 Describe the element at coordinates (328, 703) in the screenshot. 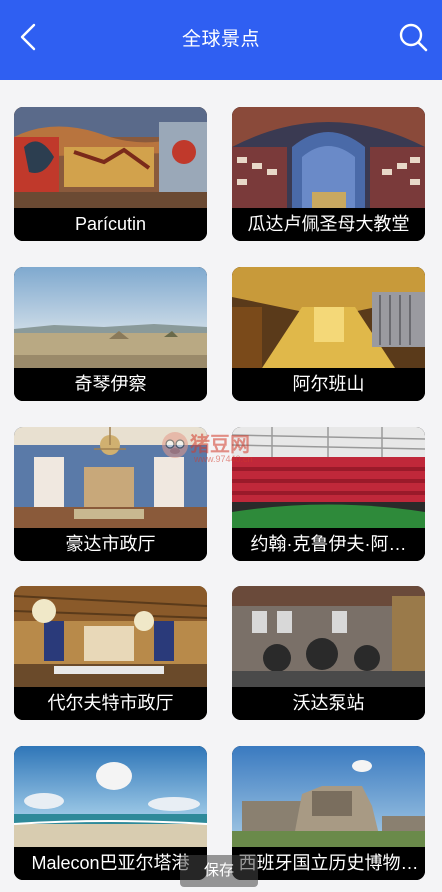

I see `place-name: 沃达泵站` at that location.